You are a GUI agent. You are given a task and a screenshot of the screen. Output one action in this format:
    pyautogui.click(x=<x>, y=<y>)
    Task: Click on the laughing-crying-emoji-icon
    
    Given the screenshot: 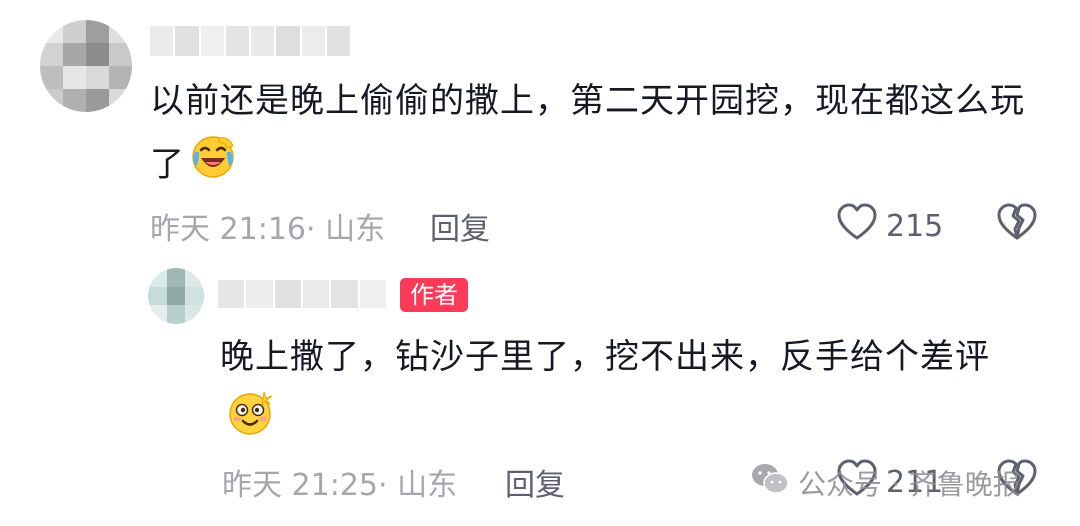 What is the action you would take?
    pyautogui.click(x=213, y=166)
    